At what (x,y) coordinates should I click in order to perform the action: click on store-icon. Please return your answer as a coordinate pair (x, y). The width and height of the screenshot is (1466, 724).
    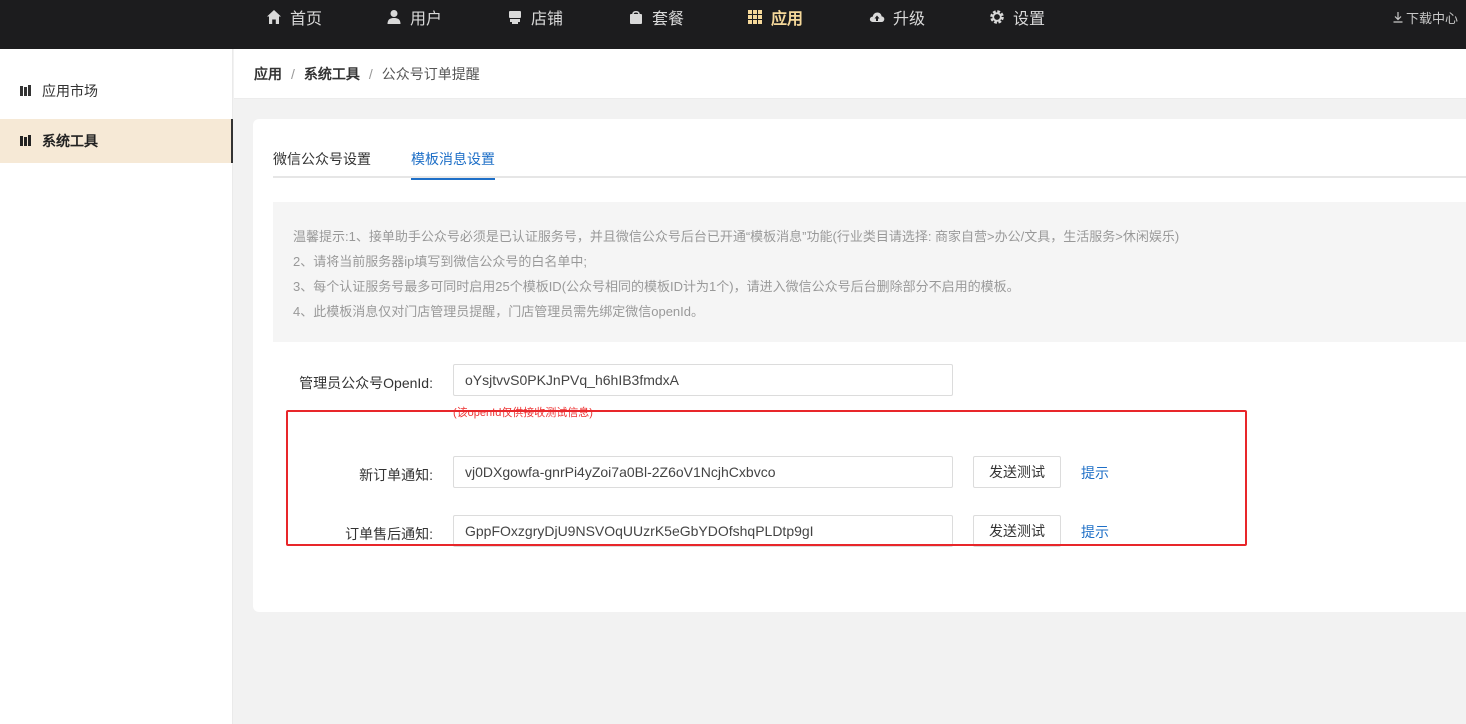
    Looking at the image, I should click on (515, 17).